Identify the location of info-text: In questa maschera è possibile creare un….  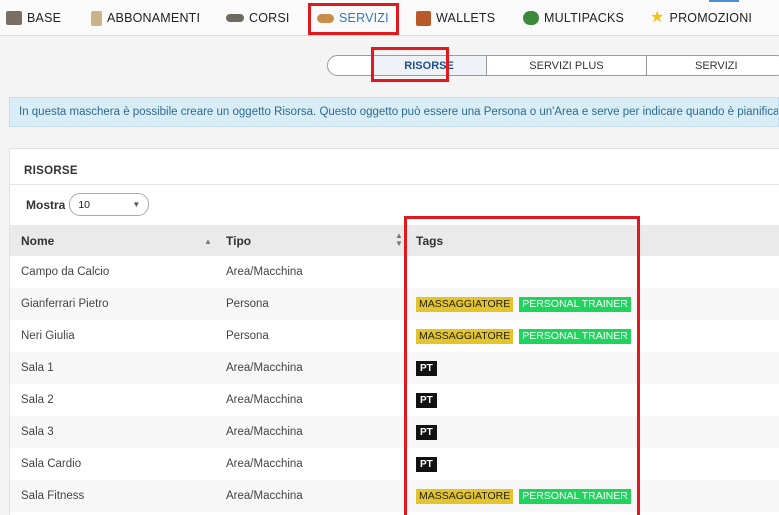
(399, 112).